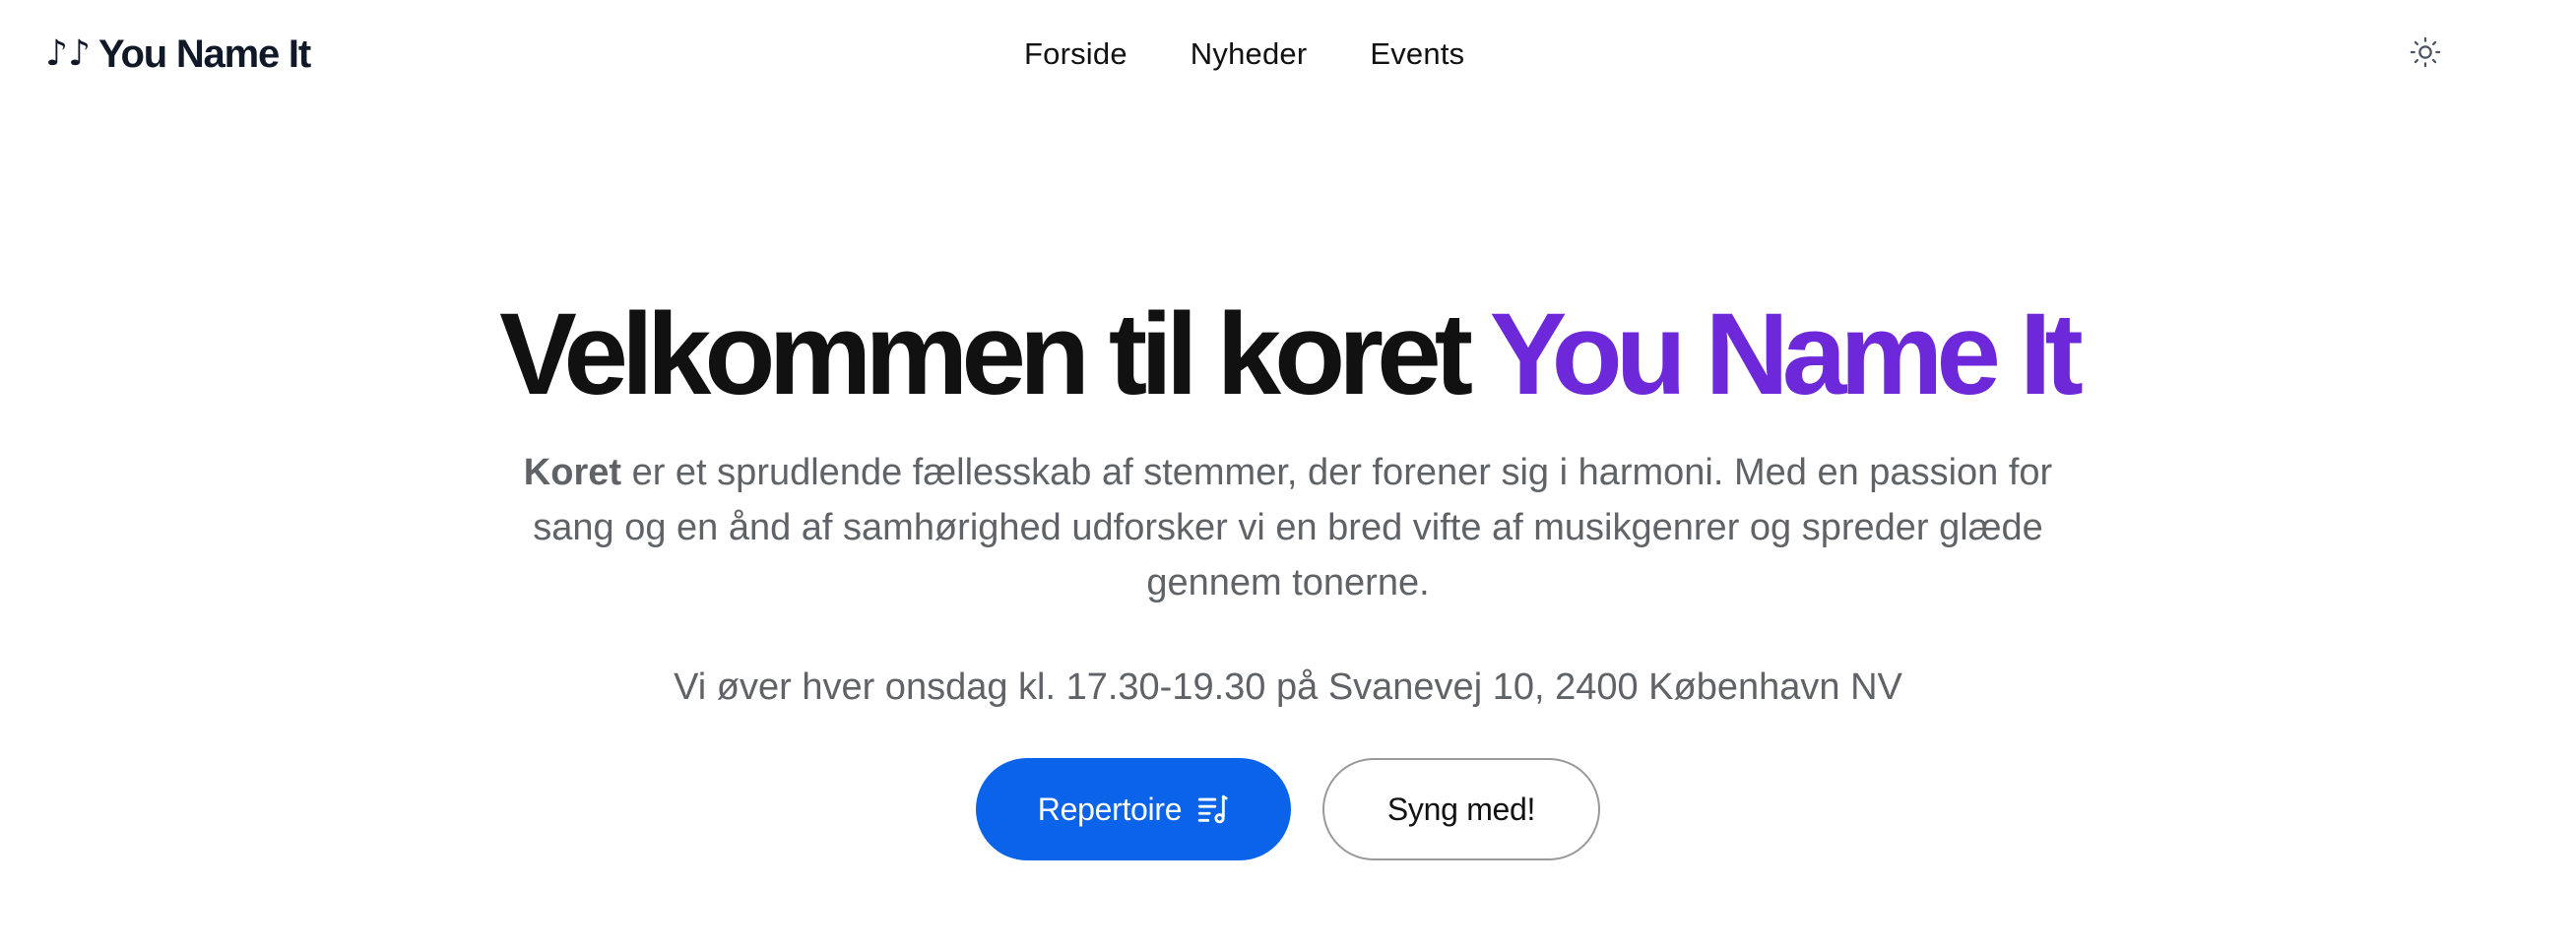 This screenshot has height=951, width=2576. What do you see at coordinates (1461, 809) in the screenshot?
I see `sing-along-button: Syng med!` at bounding box center [1461, 809].